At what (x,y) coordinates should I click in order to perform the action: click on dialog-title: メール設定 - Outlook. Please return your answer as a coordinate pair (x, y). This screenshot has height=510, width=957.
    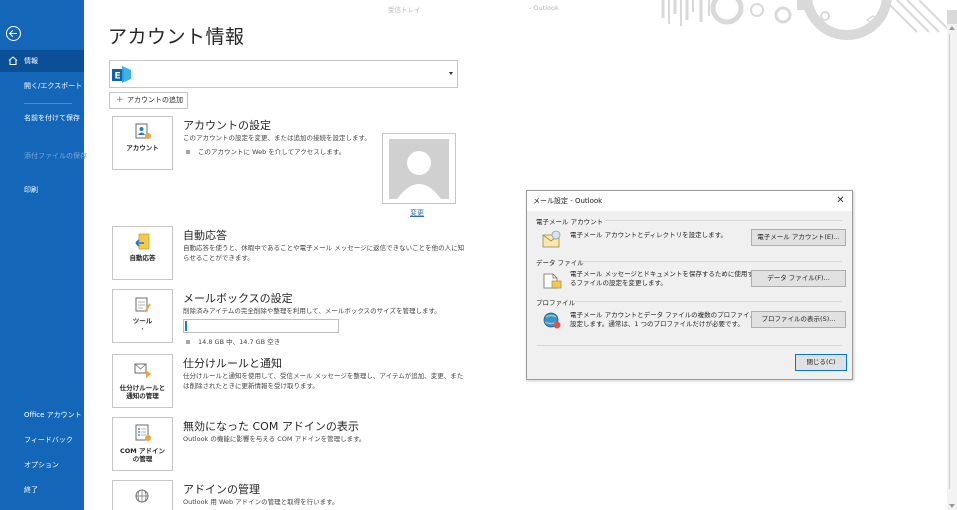
    Looking at the image, I should click on (568, 201).